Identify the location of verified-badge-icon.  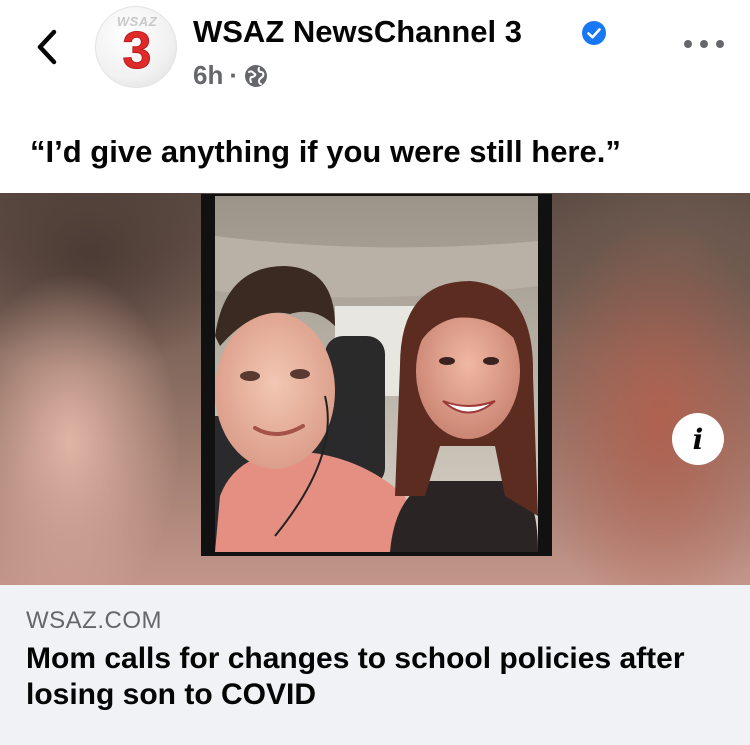
(594, 33).